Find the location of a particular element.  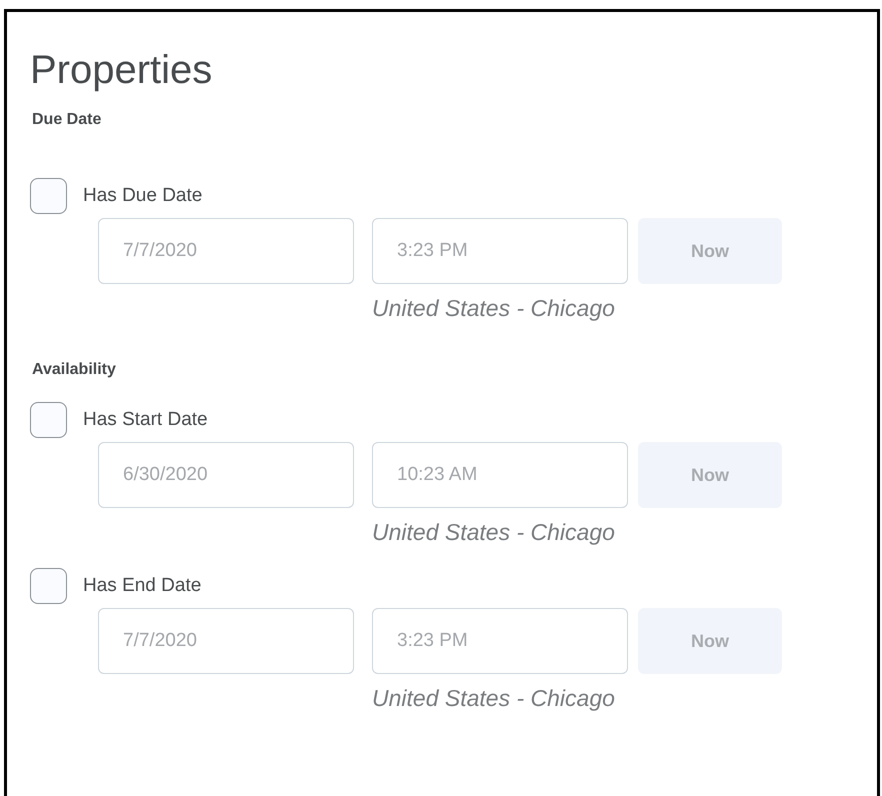

checkbox-label: Has Start Date is located at coordinates (145, 420).